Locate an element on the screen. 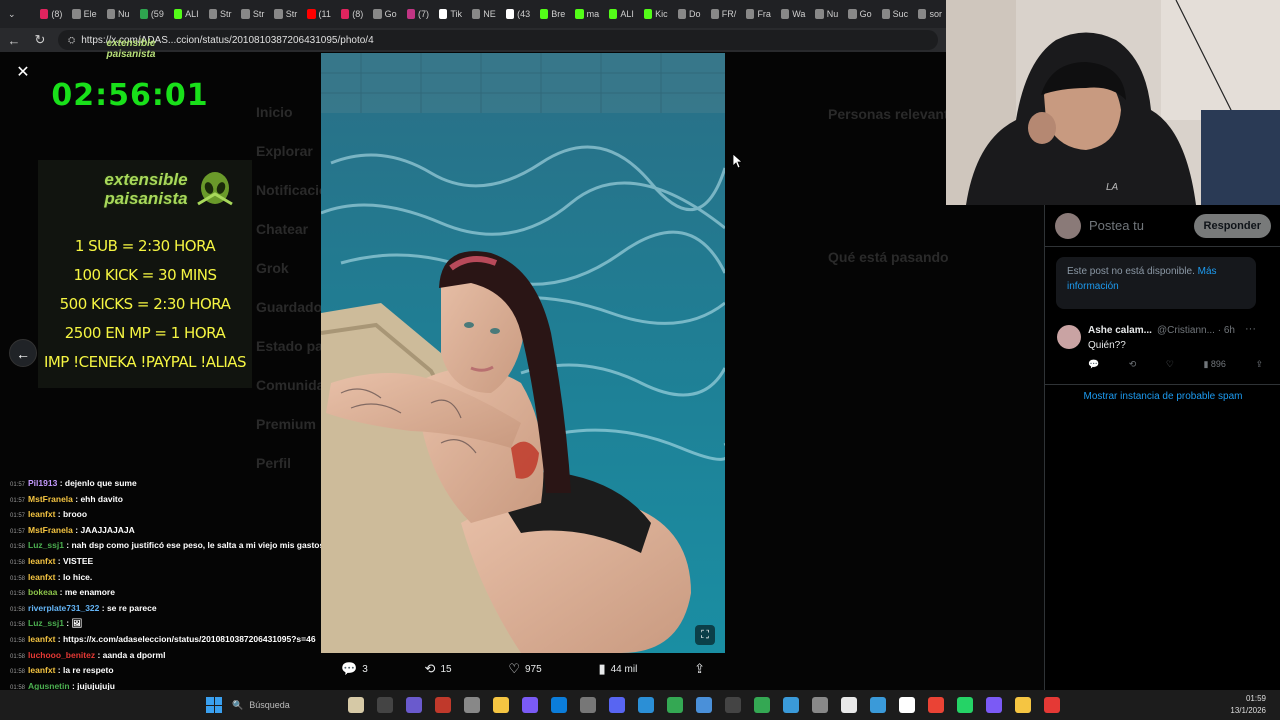  terminal-icon is located at coordinates (733, 705).